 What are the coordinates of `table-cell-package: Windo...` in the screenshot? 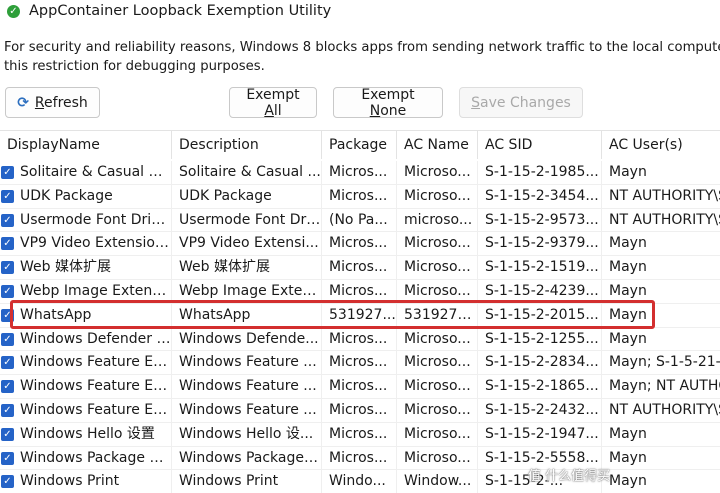 It's located at (359, 481).